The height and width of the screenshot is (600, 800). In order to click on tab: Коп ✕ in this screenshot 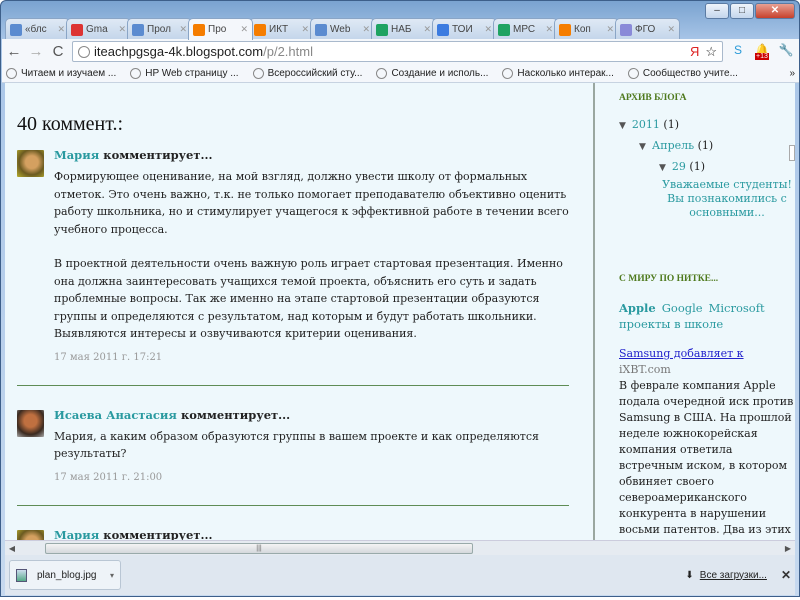, I will do `click(586, 29)`.